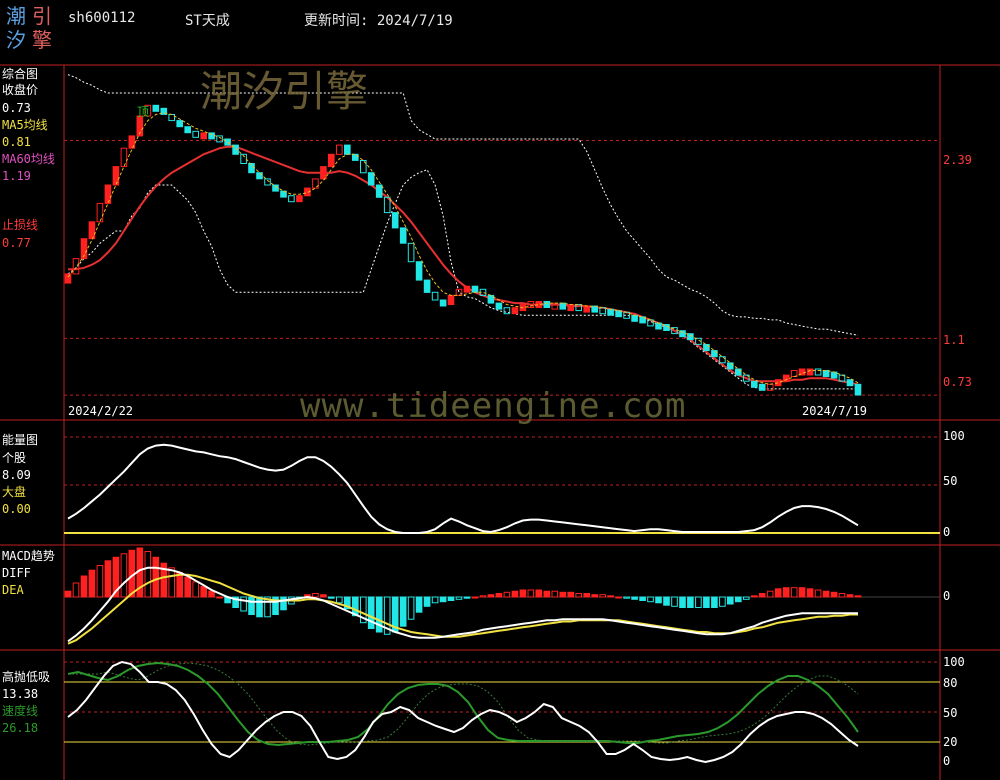  Describe the element at coordinates (947, 596) in the screenshot. I see `macd-axis-0: 0` at that location.